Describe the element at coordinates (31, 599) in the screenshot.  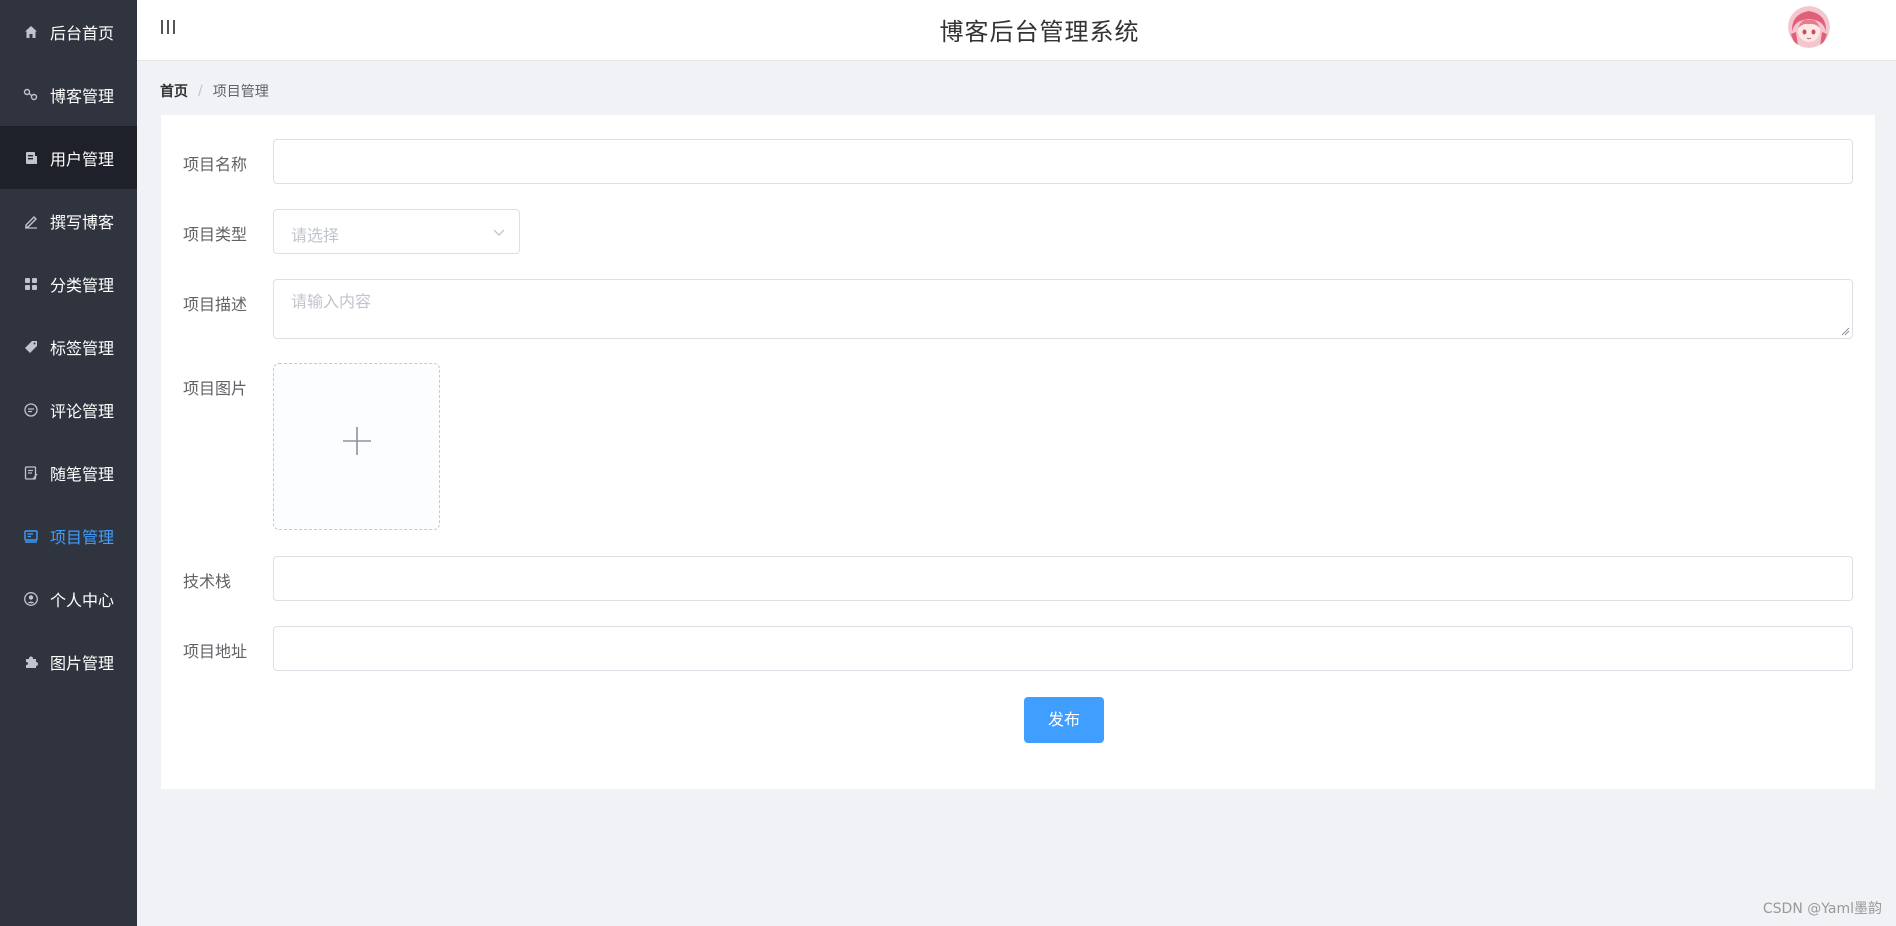
I see `person-icon` at that location.